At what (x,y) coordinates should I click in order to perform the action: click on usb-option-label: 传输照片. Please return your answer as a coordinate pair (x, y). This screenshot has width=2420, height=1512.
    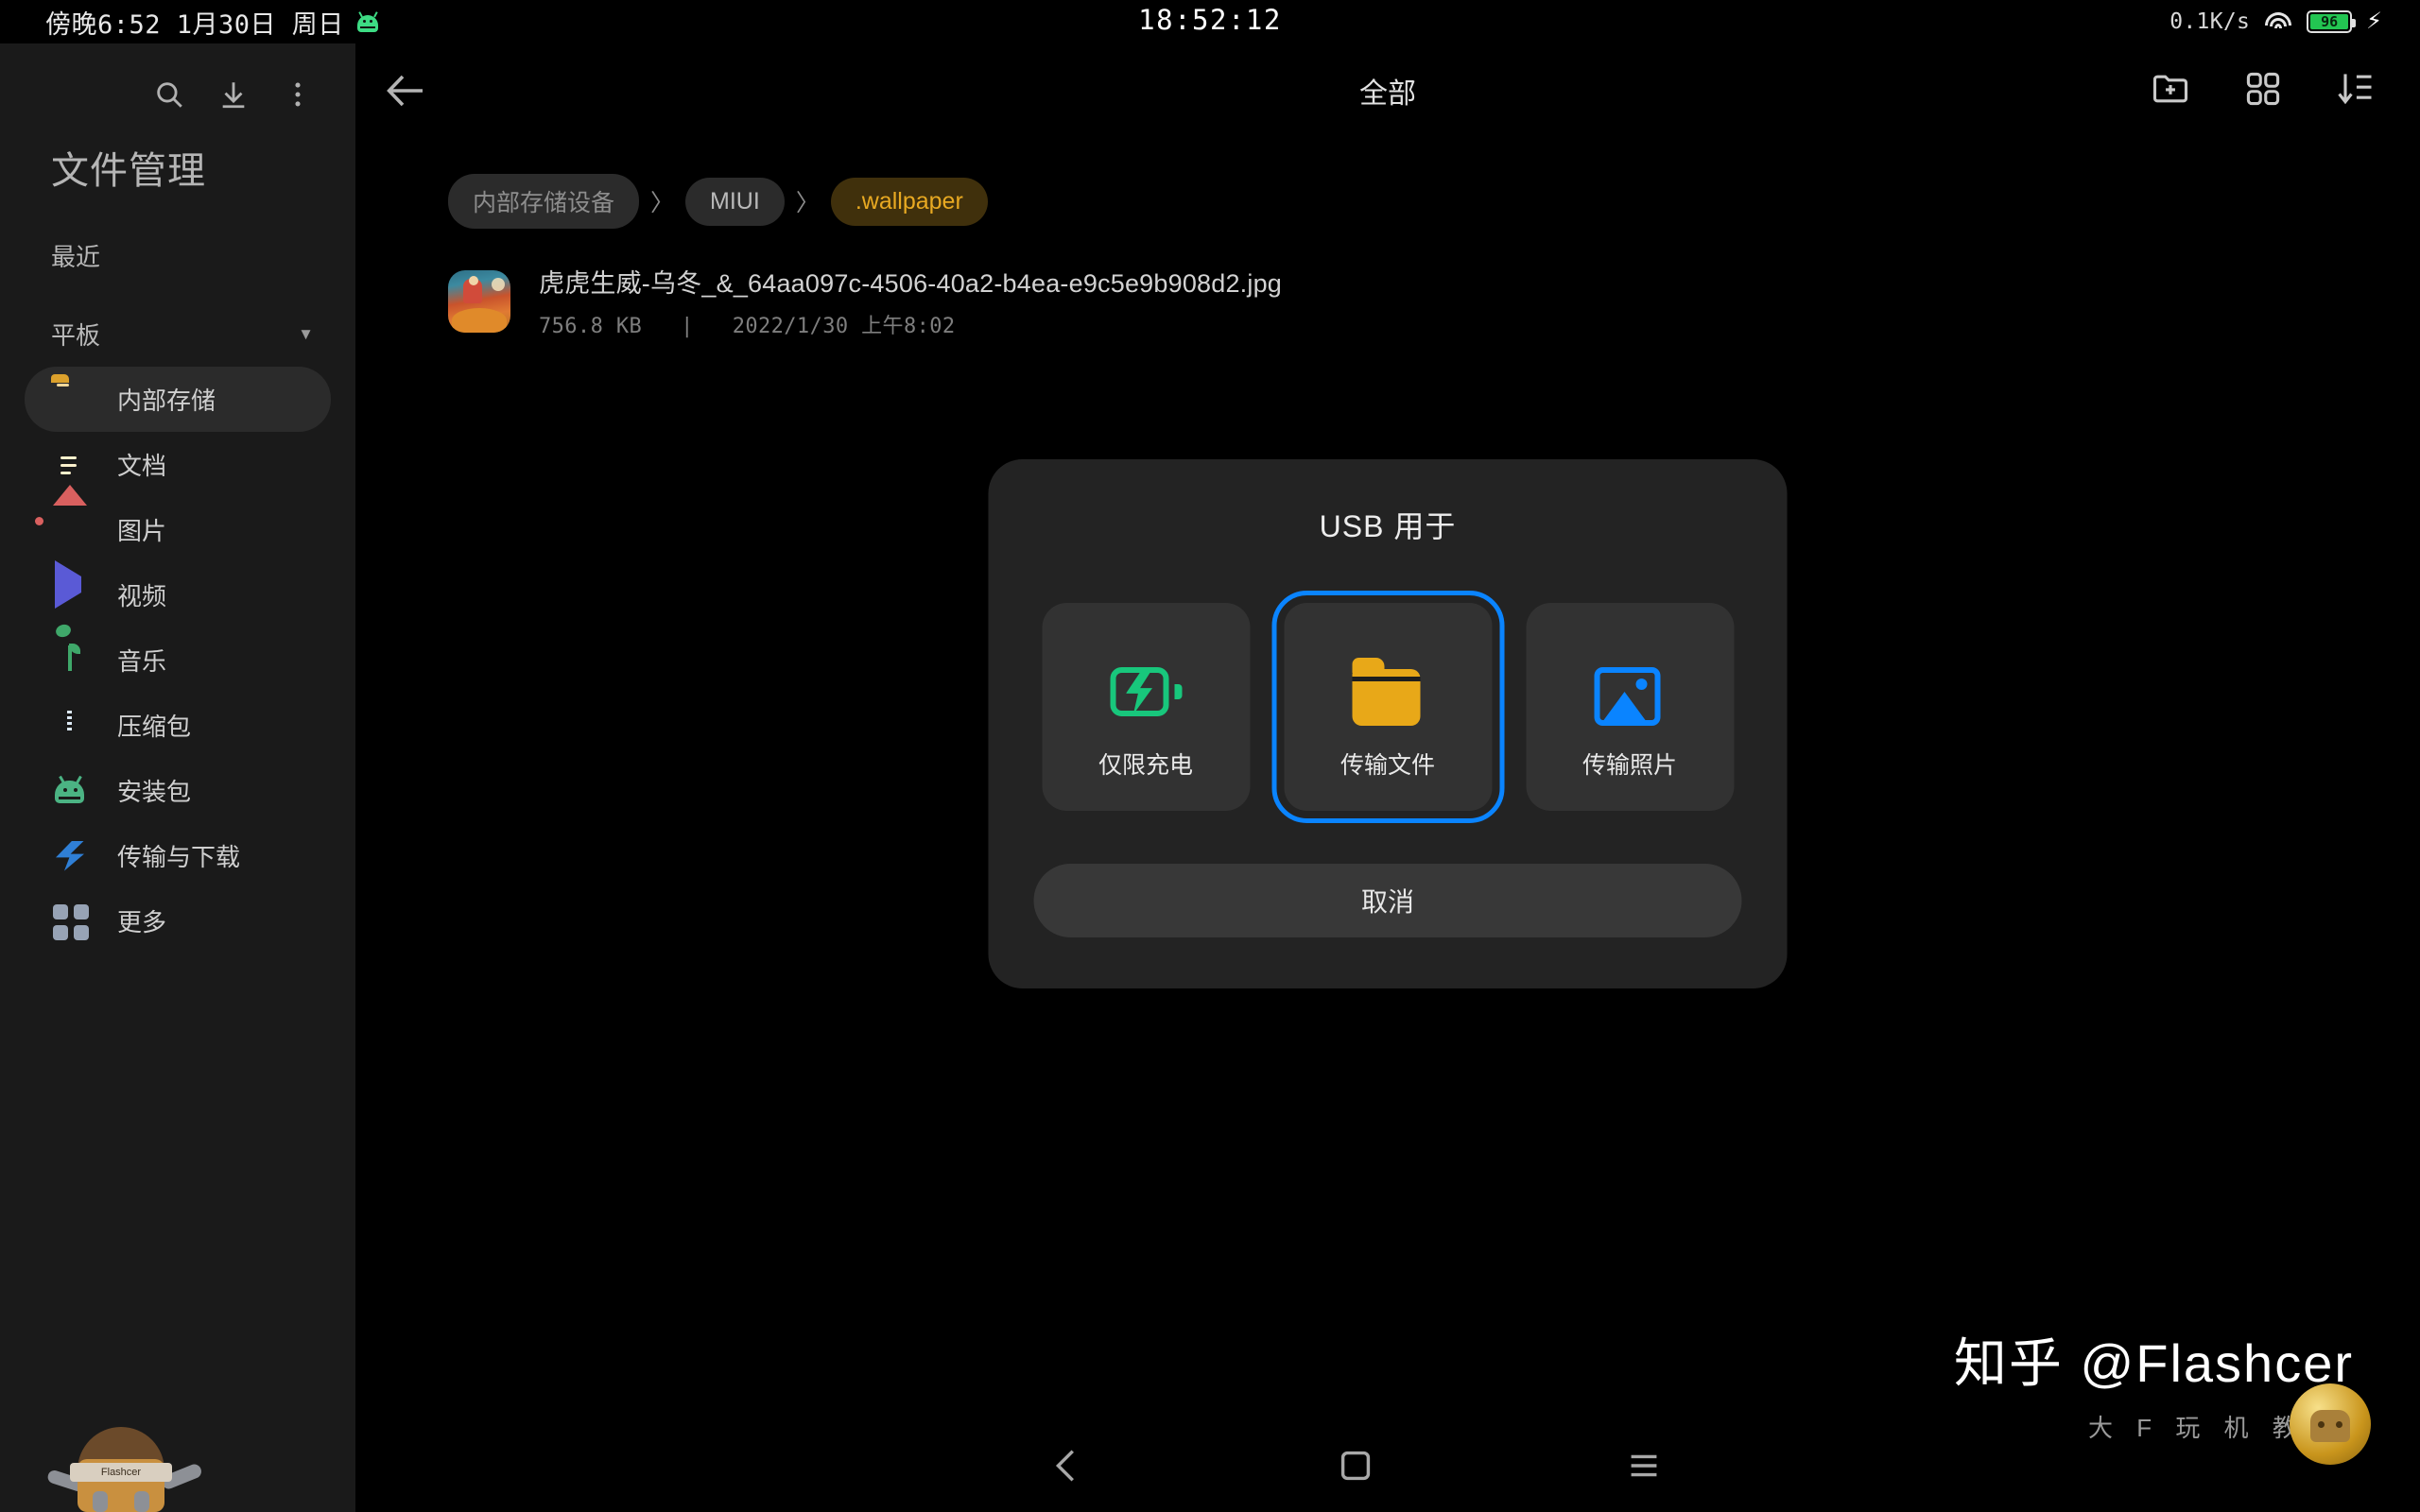
    Looking at the image, I should click on (1630, 765).